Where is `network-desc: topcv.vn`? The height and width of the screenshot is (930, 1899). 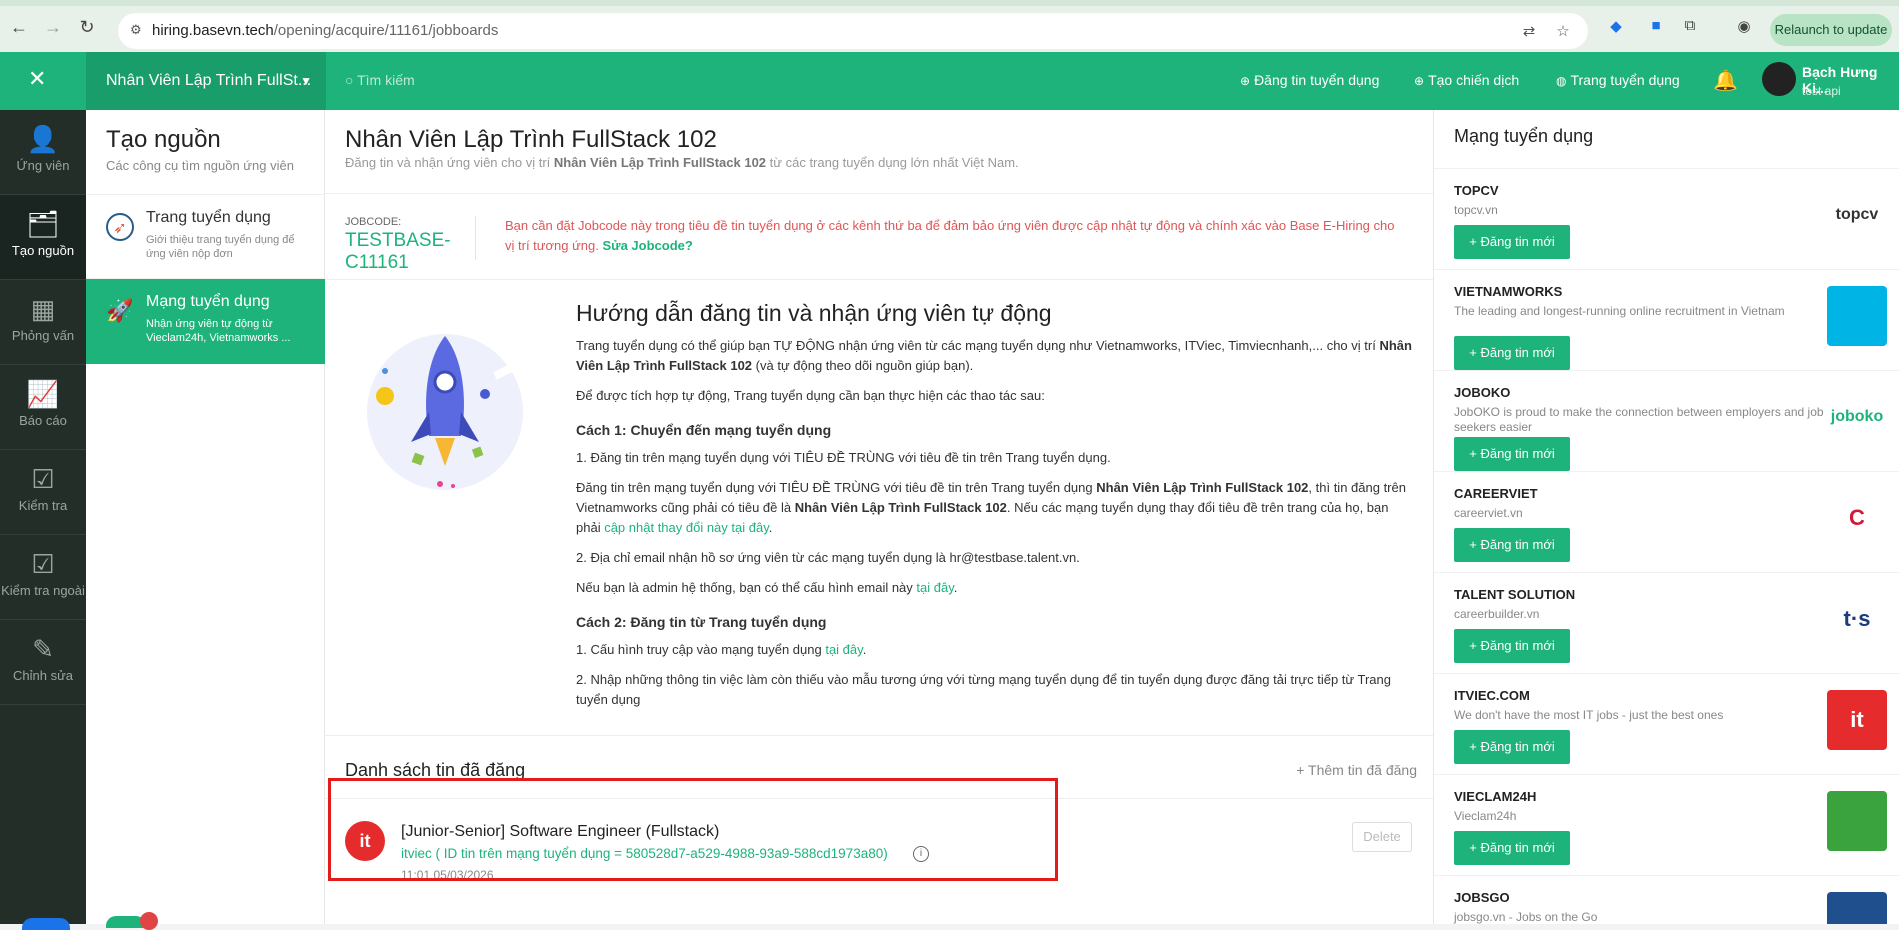 network-desc: topcv.vn is located at coordinates (1476, 210).